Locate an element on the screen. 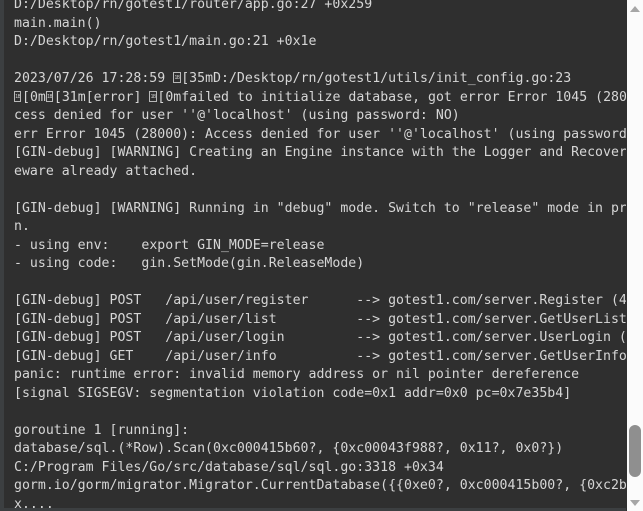  triangle-down-icon is located at coordinates (635, 502).